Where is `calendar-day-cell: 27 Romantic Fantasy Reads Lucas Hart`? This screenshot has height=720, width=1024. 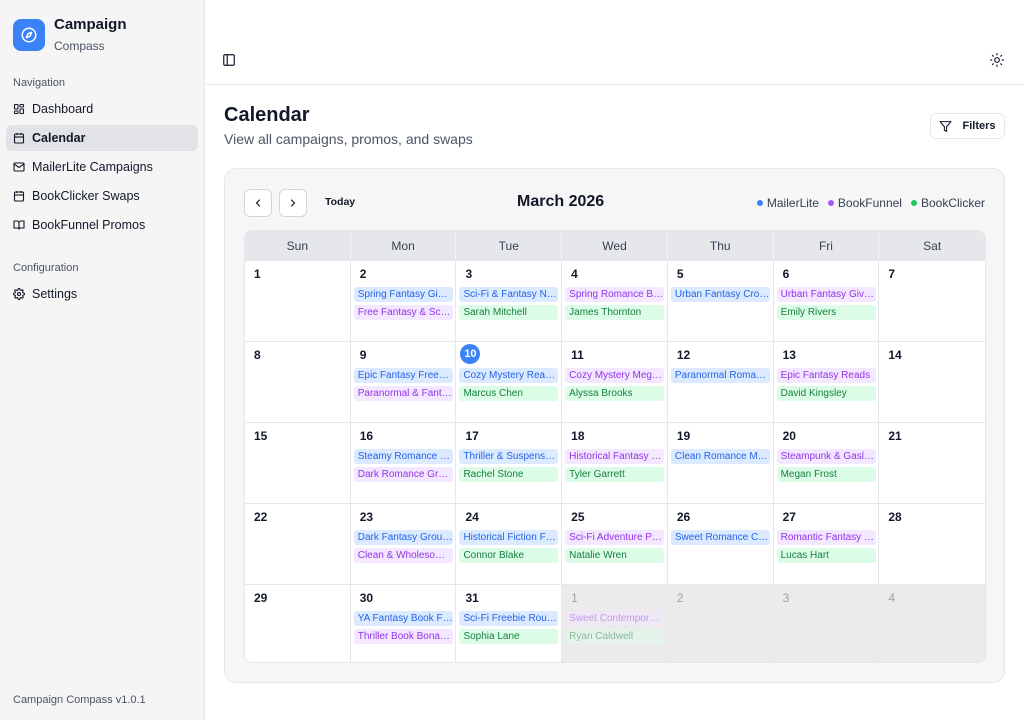 calendar-day-cell: 27 Romantic Fantasy Reads Lucas Hart is located at coordinates (826, 544).